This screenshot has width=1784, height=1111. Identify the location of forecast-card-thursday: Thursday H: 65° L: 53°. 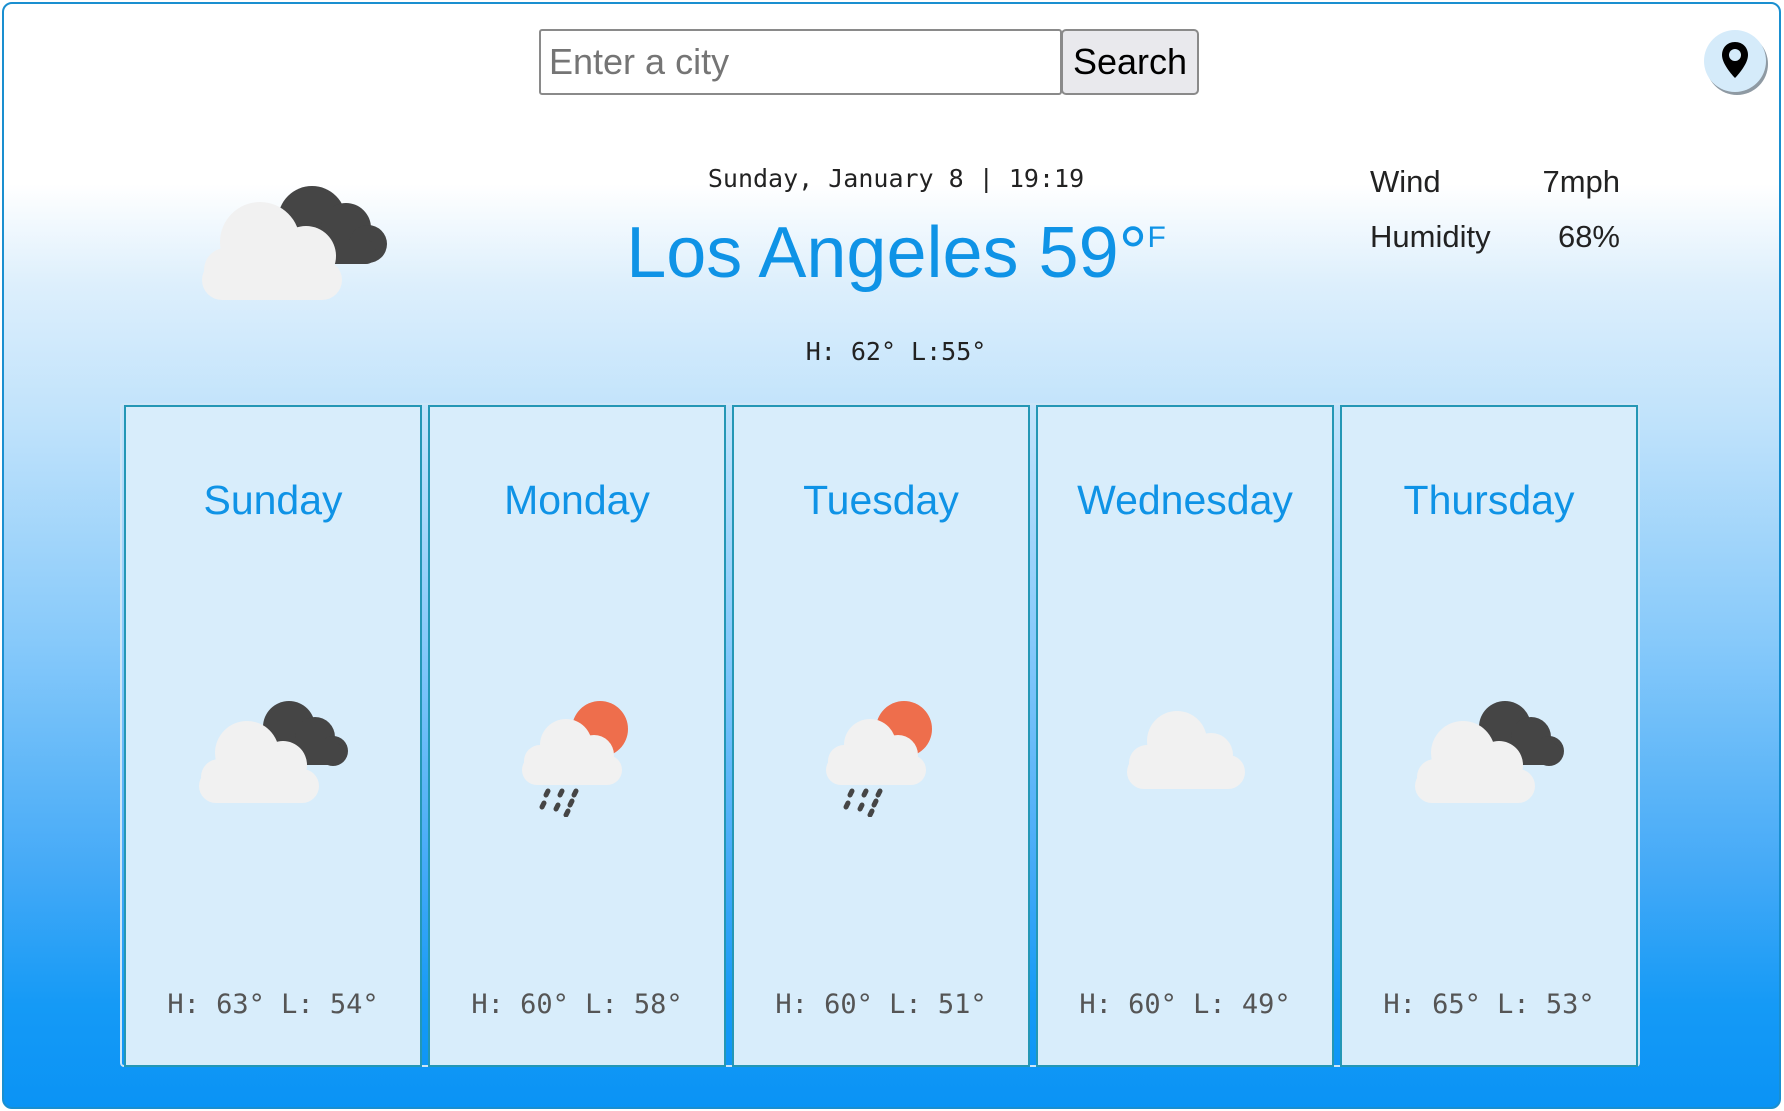
(1489, 736).